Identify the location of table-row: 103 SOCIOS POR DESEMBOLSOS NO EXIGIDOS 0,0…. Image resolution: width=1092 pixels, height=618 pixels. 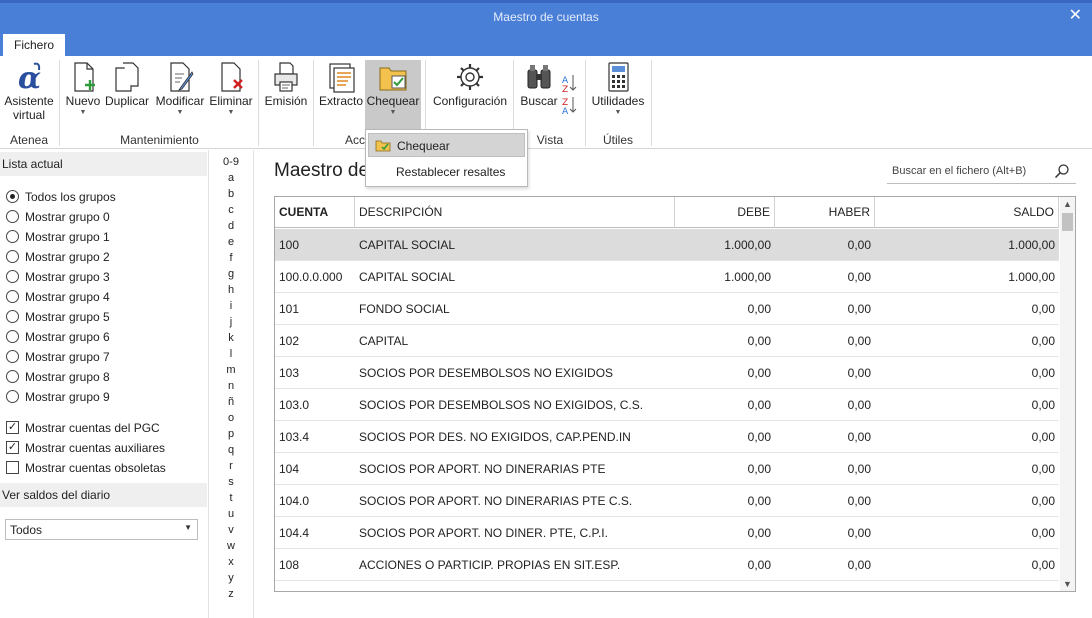
(667, 373).